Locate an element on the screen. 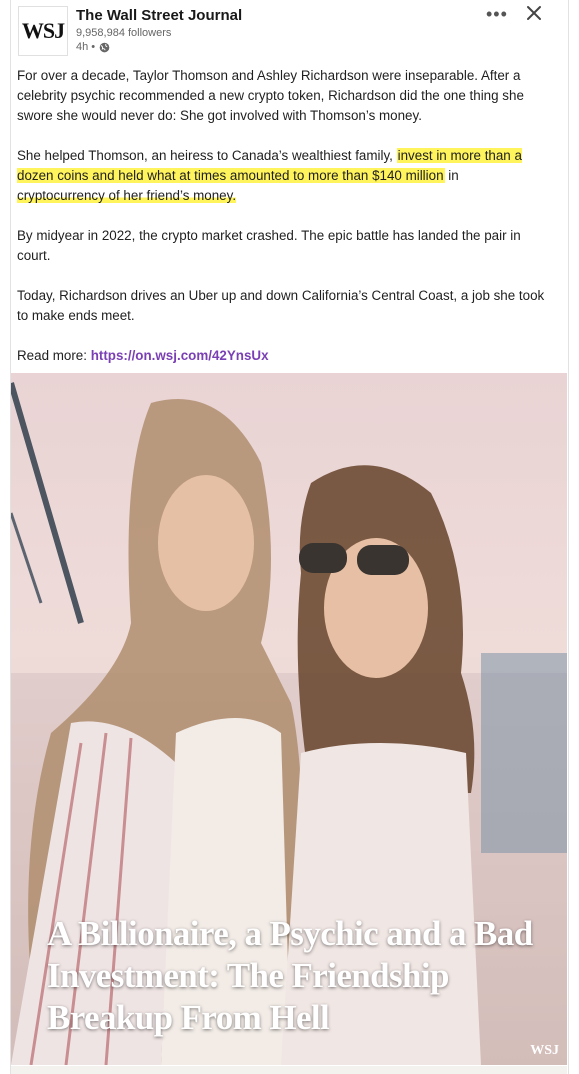  more-options-button: ••• is located at coordinates (497, 14).